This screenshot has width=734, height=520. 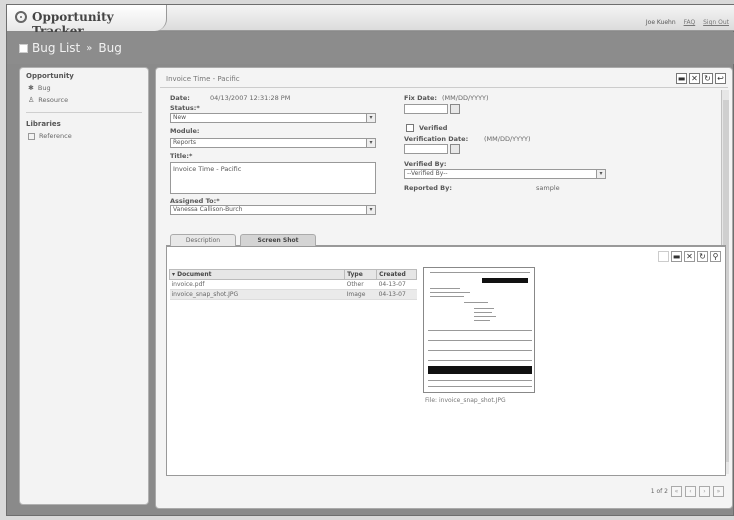 I want to click on app-title-tab: Opportunity Tracker, so click(x=87, y=21).